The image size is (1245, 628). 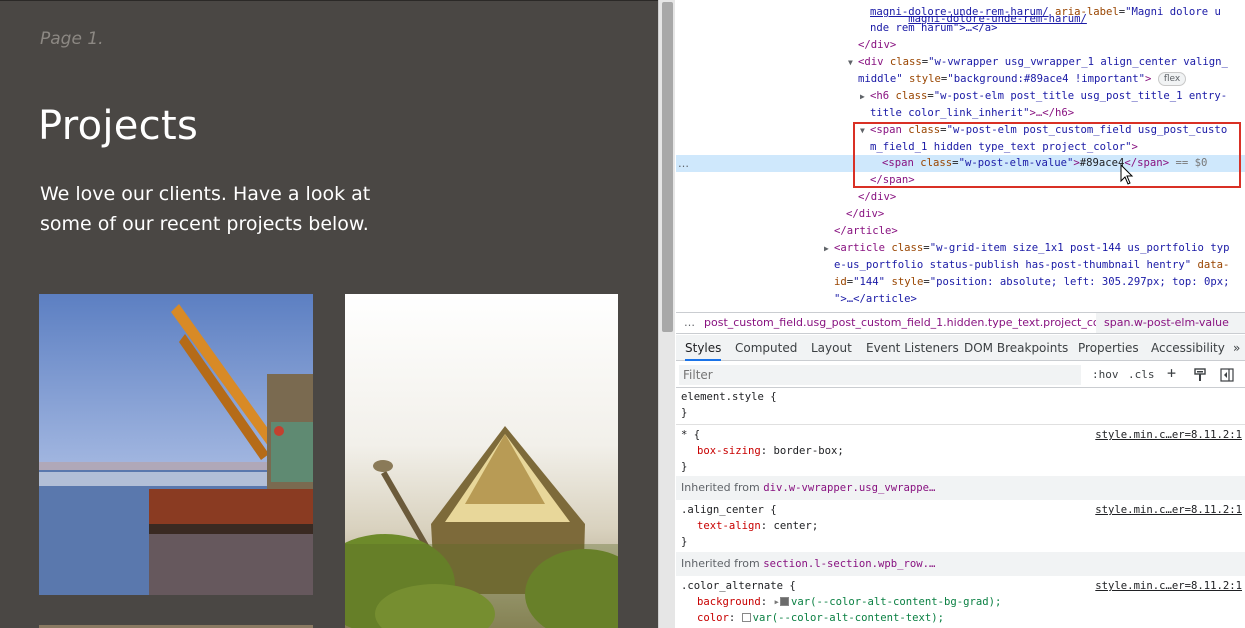 What do you see at coordinates (766, 348) in the screenshot?
I see `tab-computed: Computed` at bounding box center [766, 348].